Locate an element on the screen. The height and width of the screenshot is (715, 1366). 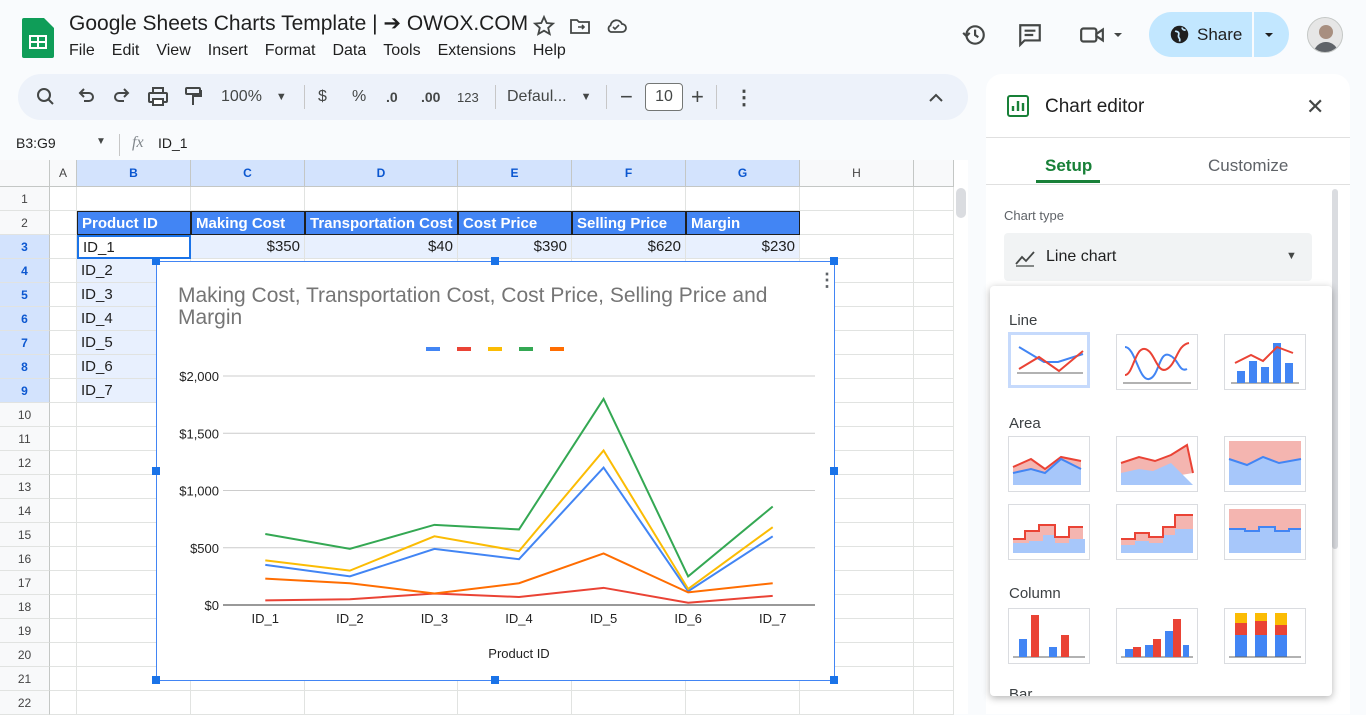
cell-b8: ID_6 is located at coordinates (117, 367).